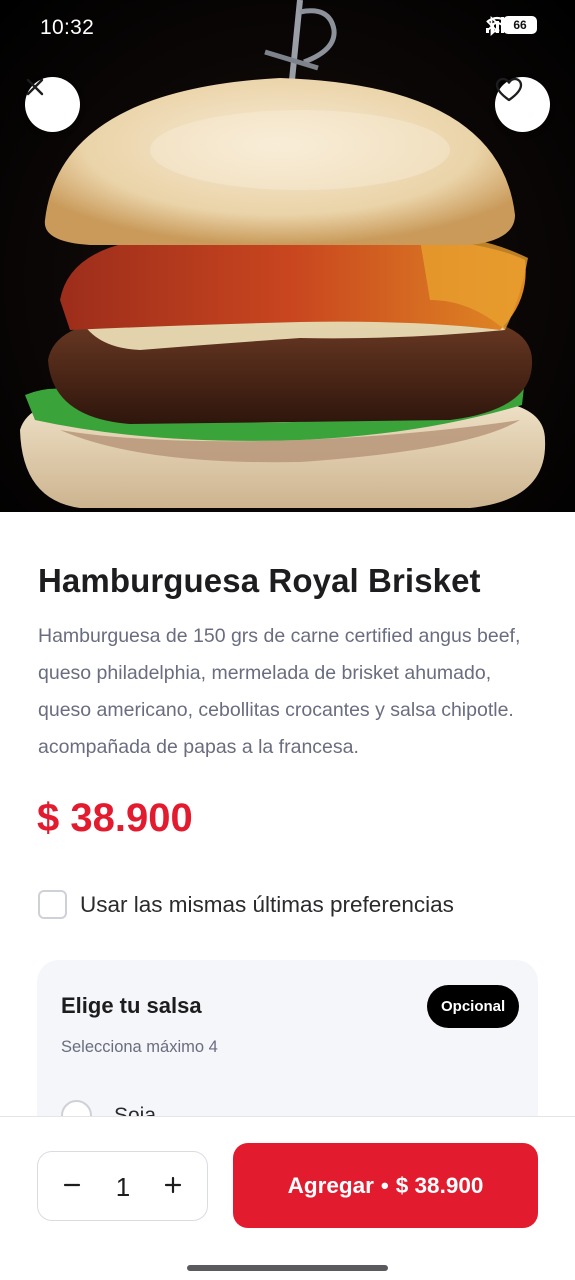 The width and height of the screenshot is (575, 1280). I want to click on decrease-quantity-button, so click(72, 1187).